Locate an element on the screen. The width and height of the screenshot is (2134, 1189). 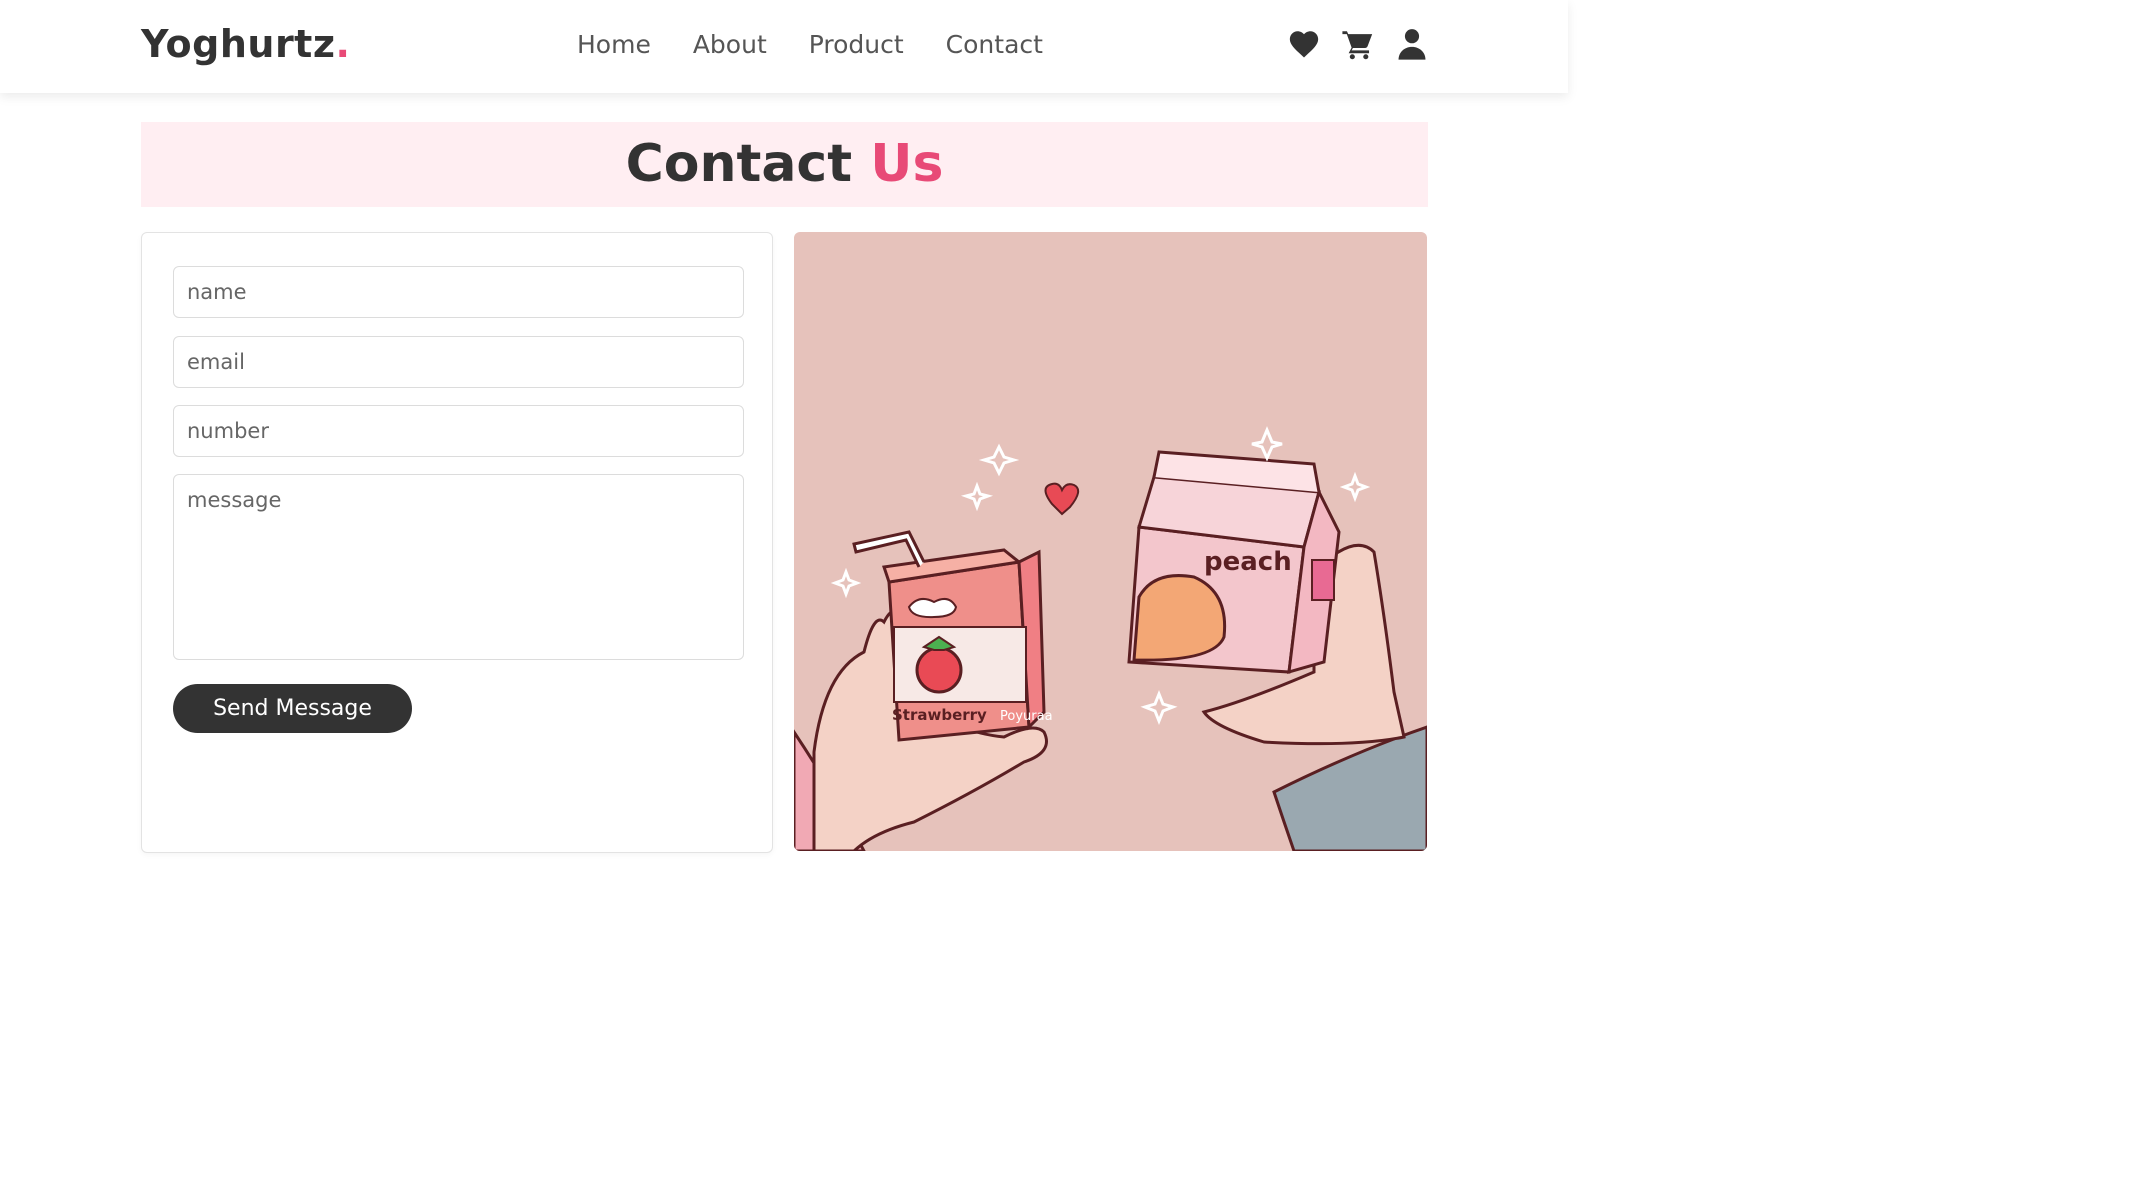
header-icons is located at coordinates (1358, 44).